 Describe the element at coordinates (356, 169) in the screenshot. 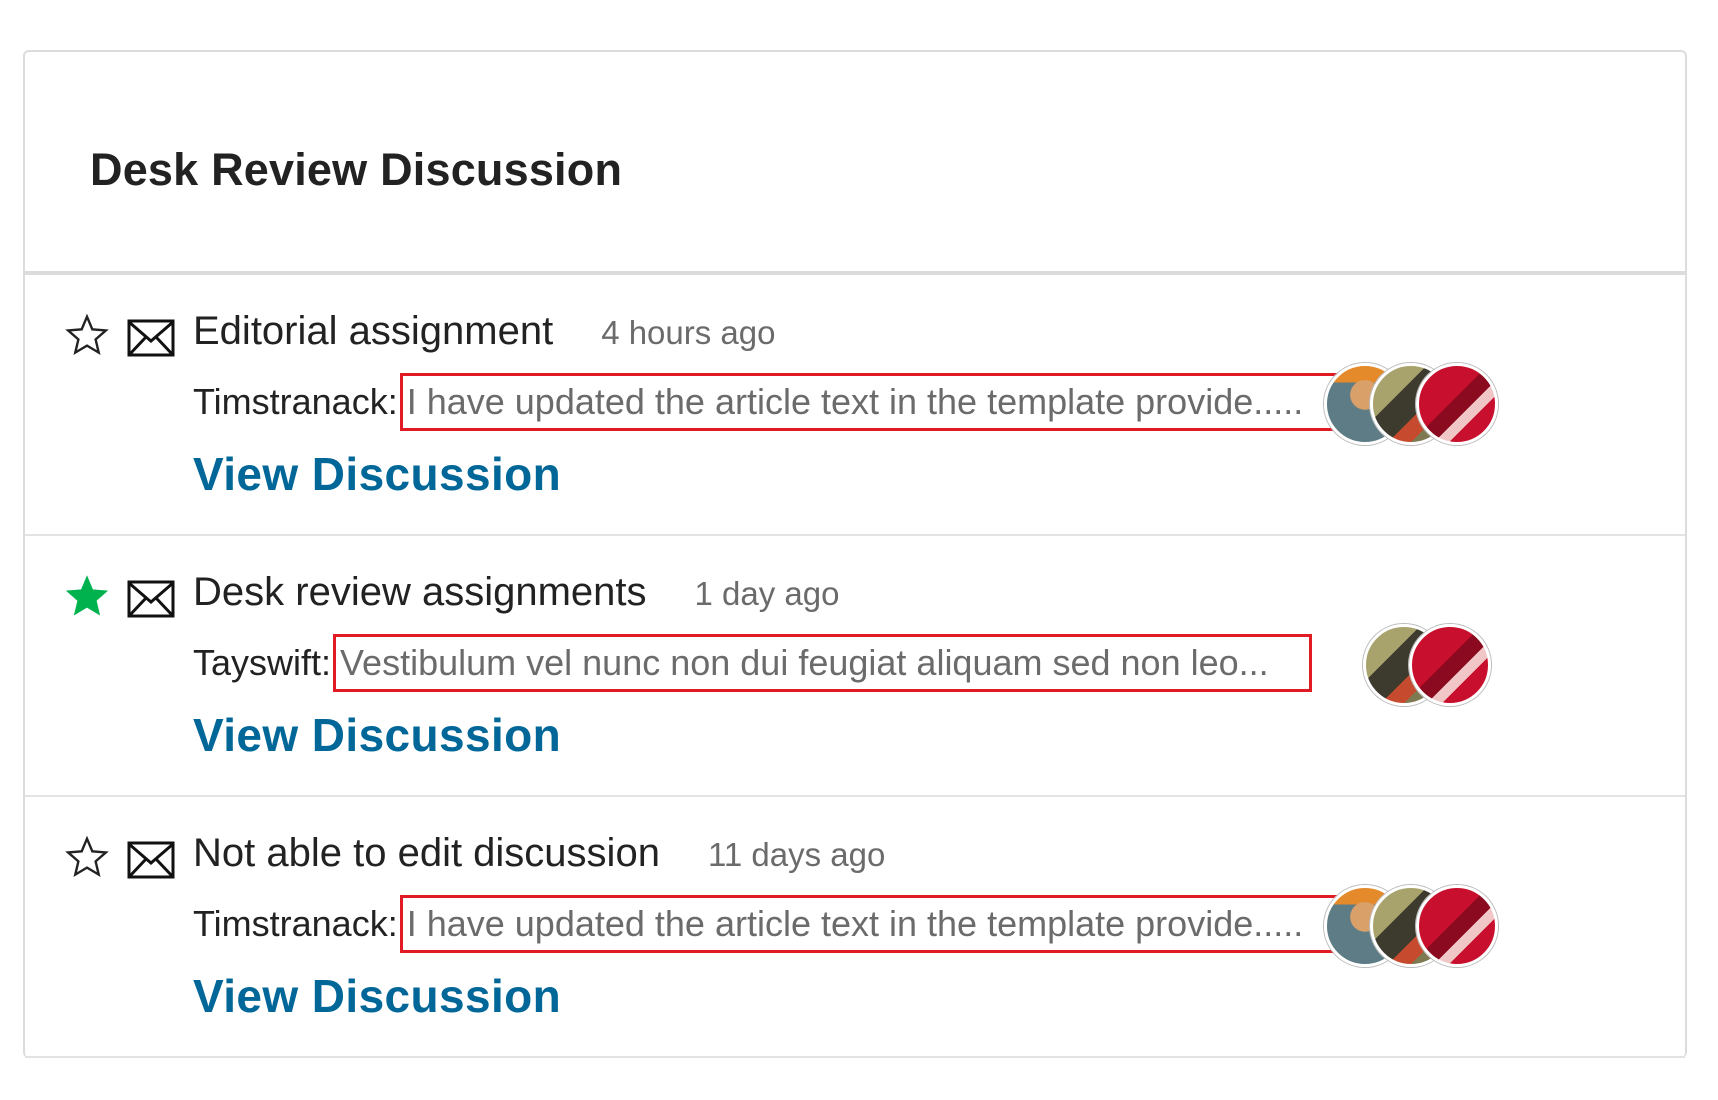

I see `panel-title: Desk Review Discussion` at that location.